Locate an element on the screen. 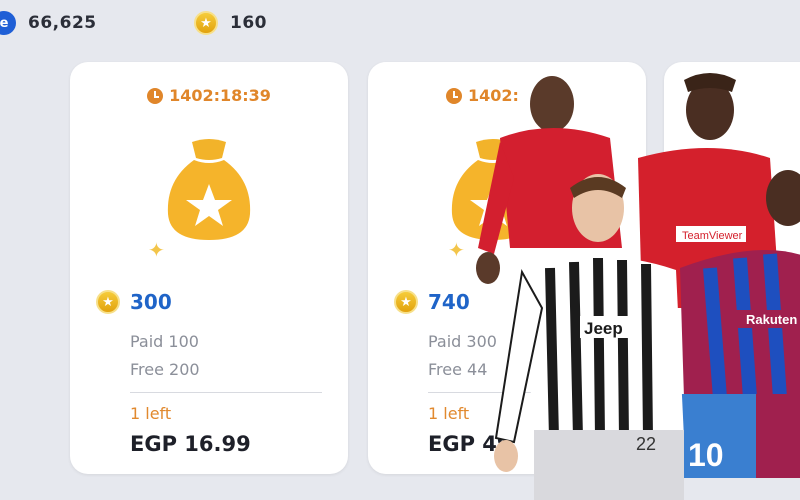 The width and height of the screenshot is (800, 500). offer-timer: 1402:18:39 is located at coordinates (209, 95).